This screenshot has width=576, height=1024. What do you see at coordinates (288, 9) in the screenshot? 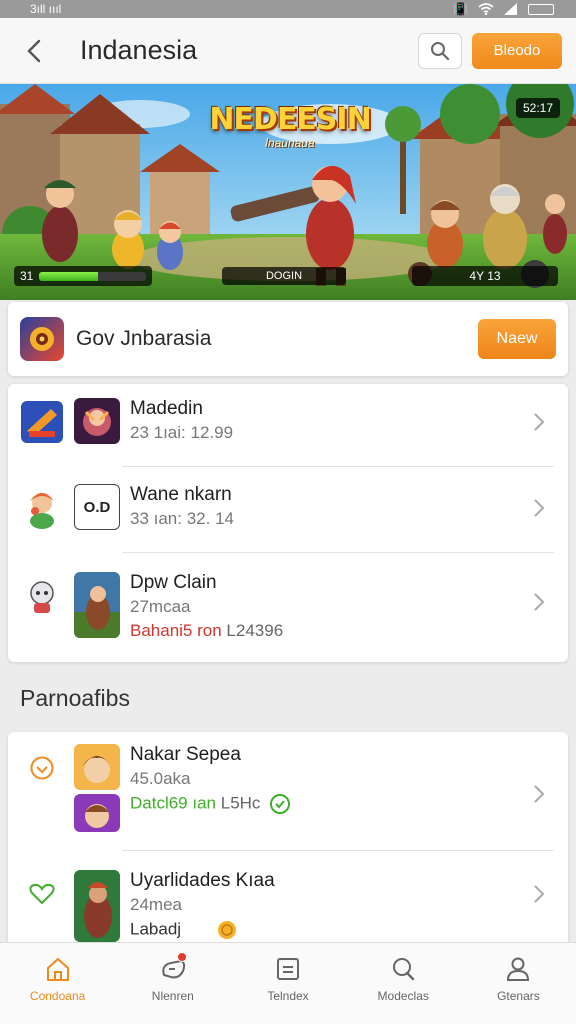
I see `status-bar: 3ıll ıııl 📳` at bounding box center [288, 9].